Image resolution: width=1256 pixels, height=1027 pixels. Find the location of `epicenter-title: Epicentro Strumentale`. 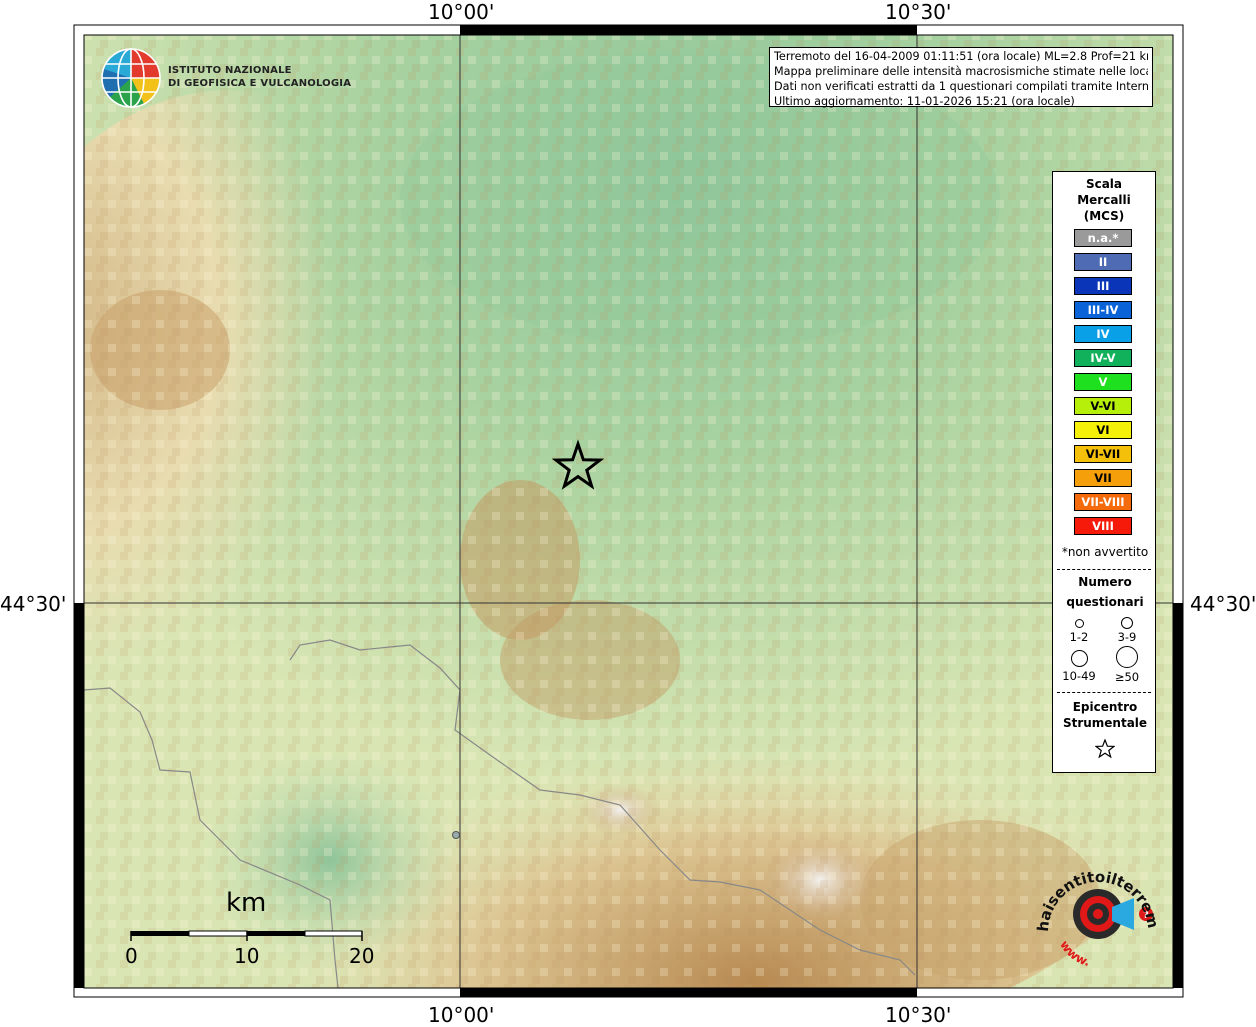

epicenter-title: Epicentro Strumentale is located at coordinates (1105, 715).